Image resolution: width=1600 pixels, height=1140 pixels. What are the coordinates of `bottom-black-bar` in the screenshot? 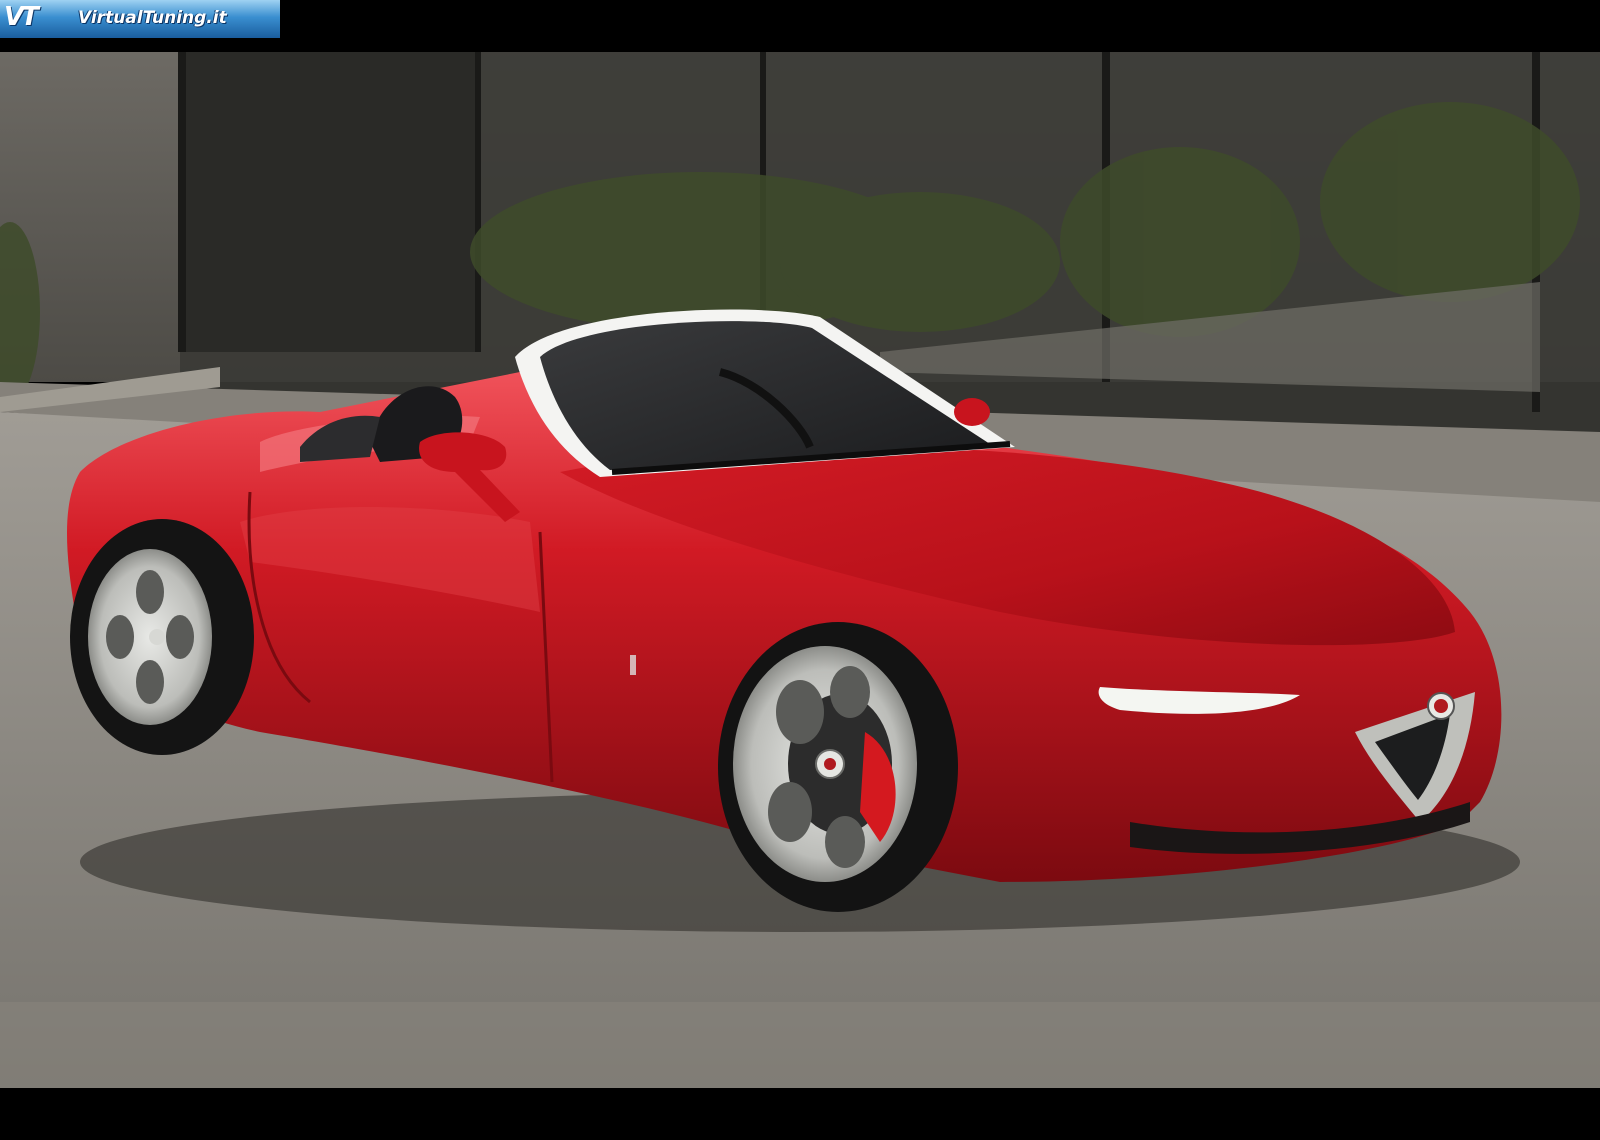 It's located at (800, 1114).